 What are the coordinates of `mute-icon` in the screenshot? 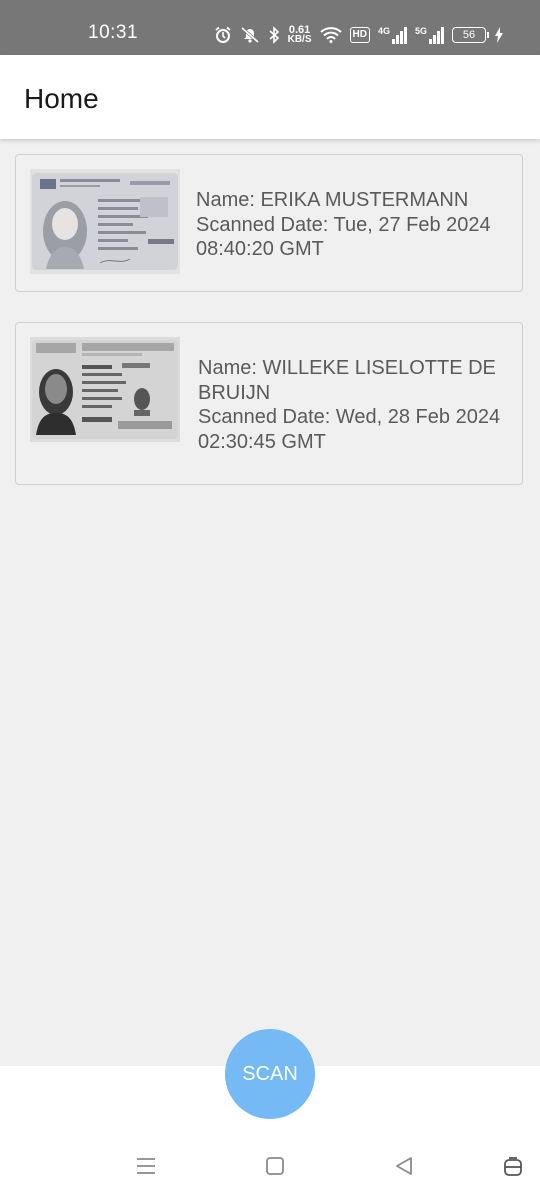 It's located at (250, 35).